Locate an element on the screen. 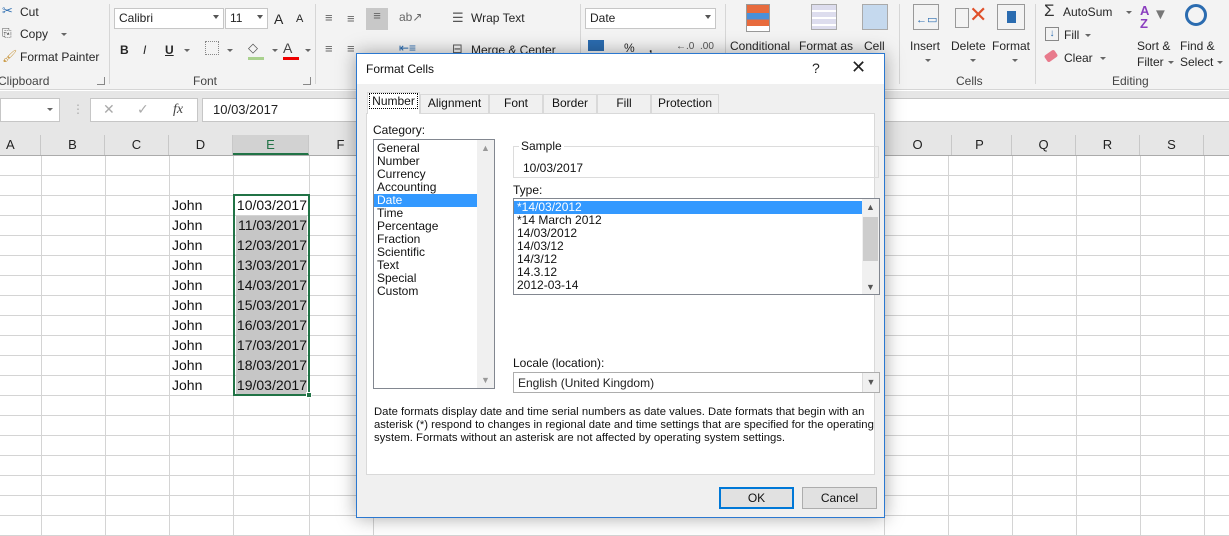  fill-color-icon: ◇ is located at coordinates (256, 50).